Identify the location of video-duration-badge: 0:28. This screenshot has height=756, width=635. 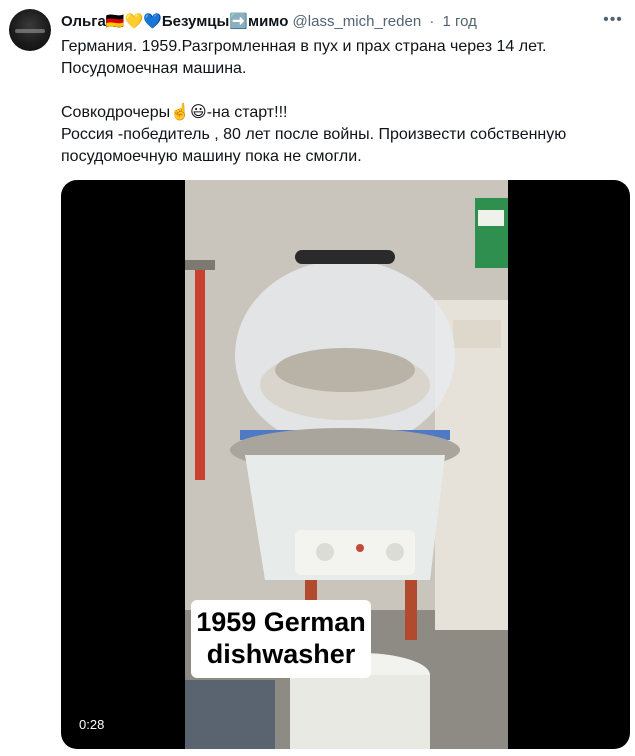
(92, 725).